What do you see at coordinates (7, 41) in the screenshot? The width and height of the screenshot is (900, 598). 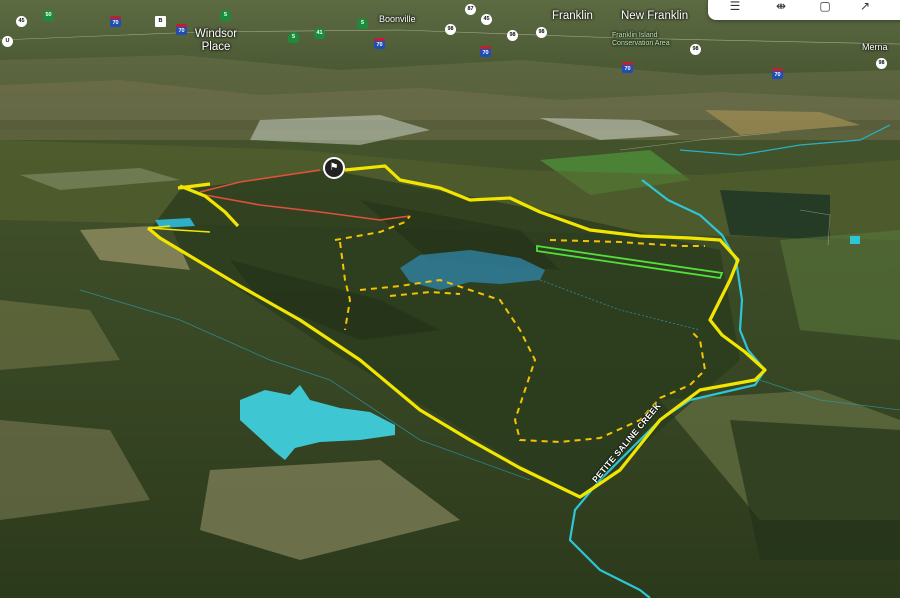 I see `route-shield: U` at bounding box center [7, 41].